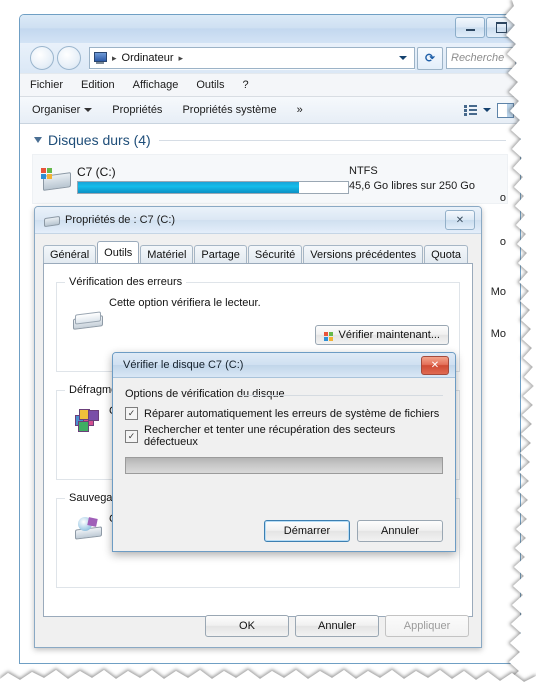  I want to click on check-disk-title: Vérifier le disque C7 (C:), so click(183, 365).